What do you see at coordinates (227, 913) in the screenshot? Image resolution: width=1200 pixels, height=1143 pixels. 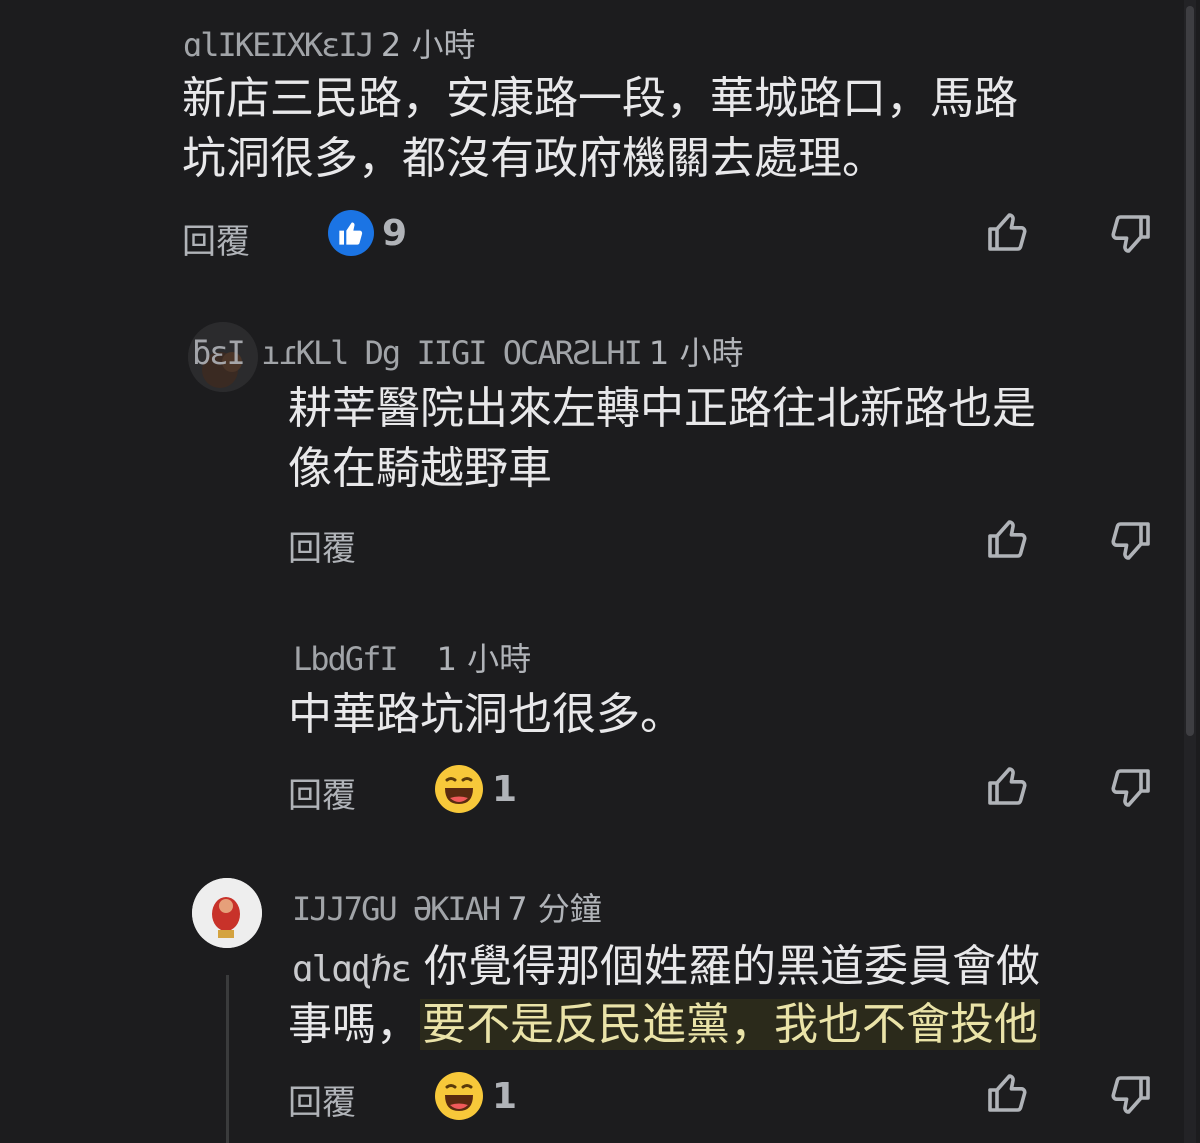 I see `avatar` at bounding box center [227, 913].